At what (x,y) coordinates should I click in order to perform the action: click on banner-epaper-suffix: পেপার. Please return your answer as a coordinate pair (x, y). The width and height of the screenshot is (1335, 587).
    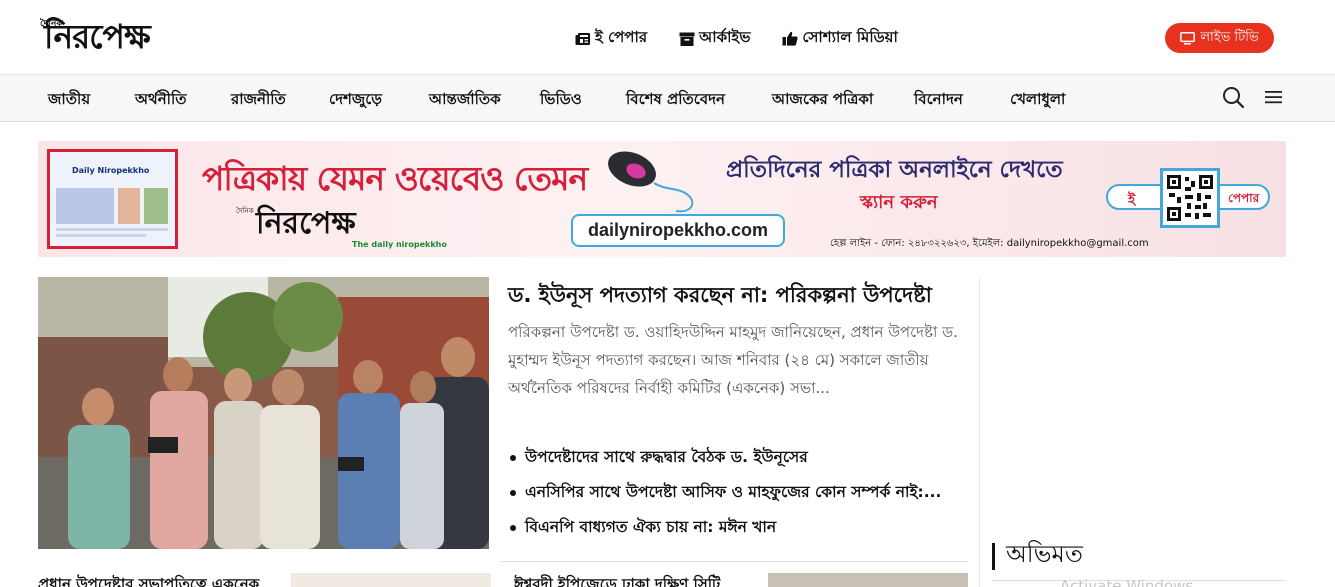
    Looking at the image, I should click on (1244, 198).